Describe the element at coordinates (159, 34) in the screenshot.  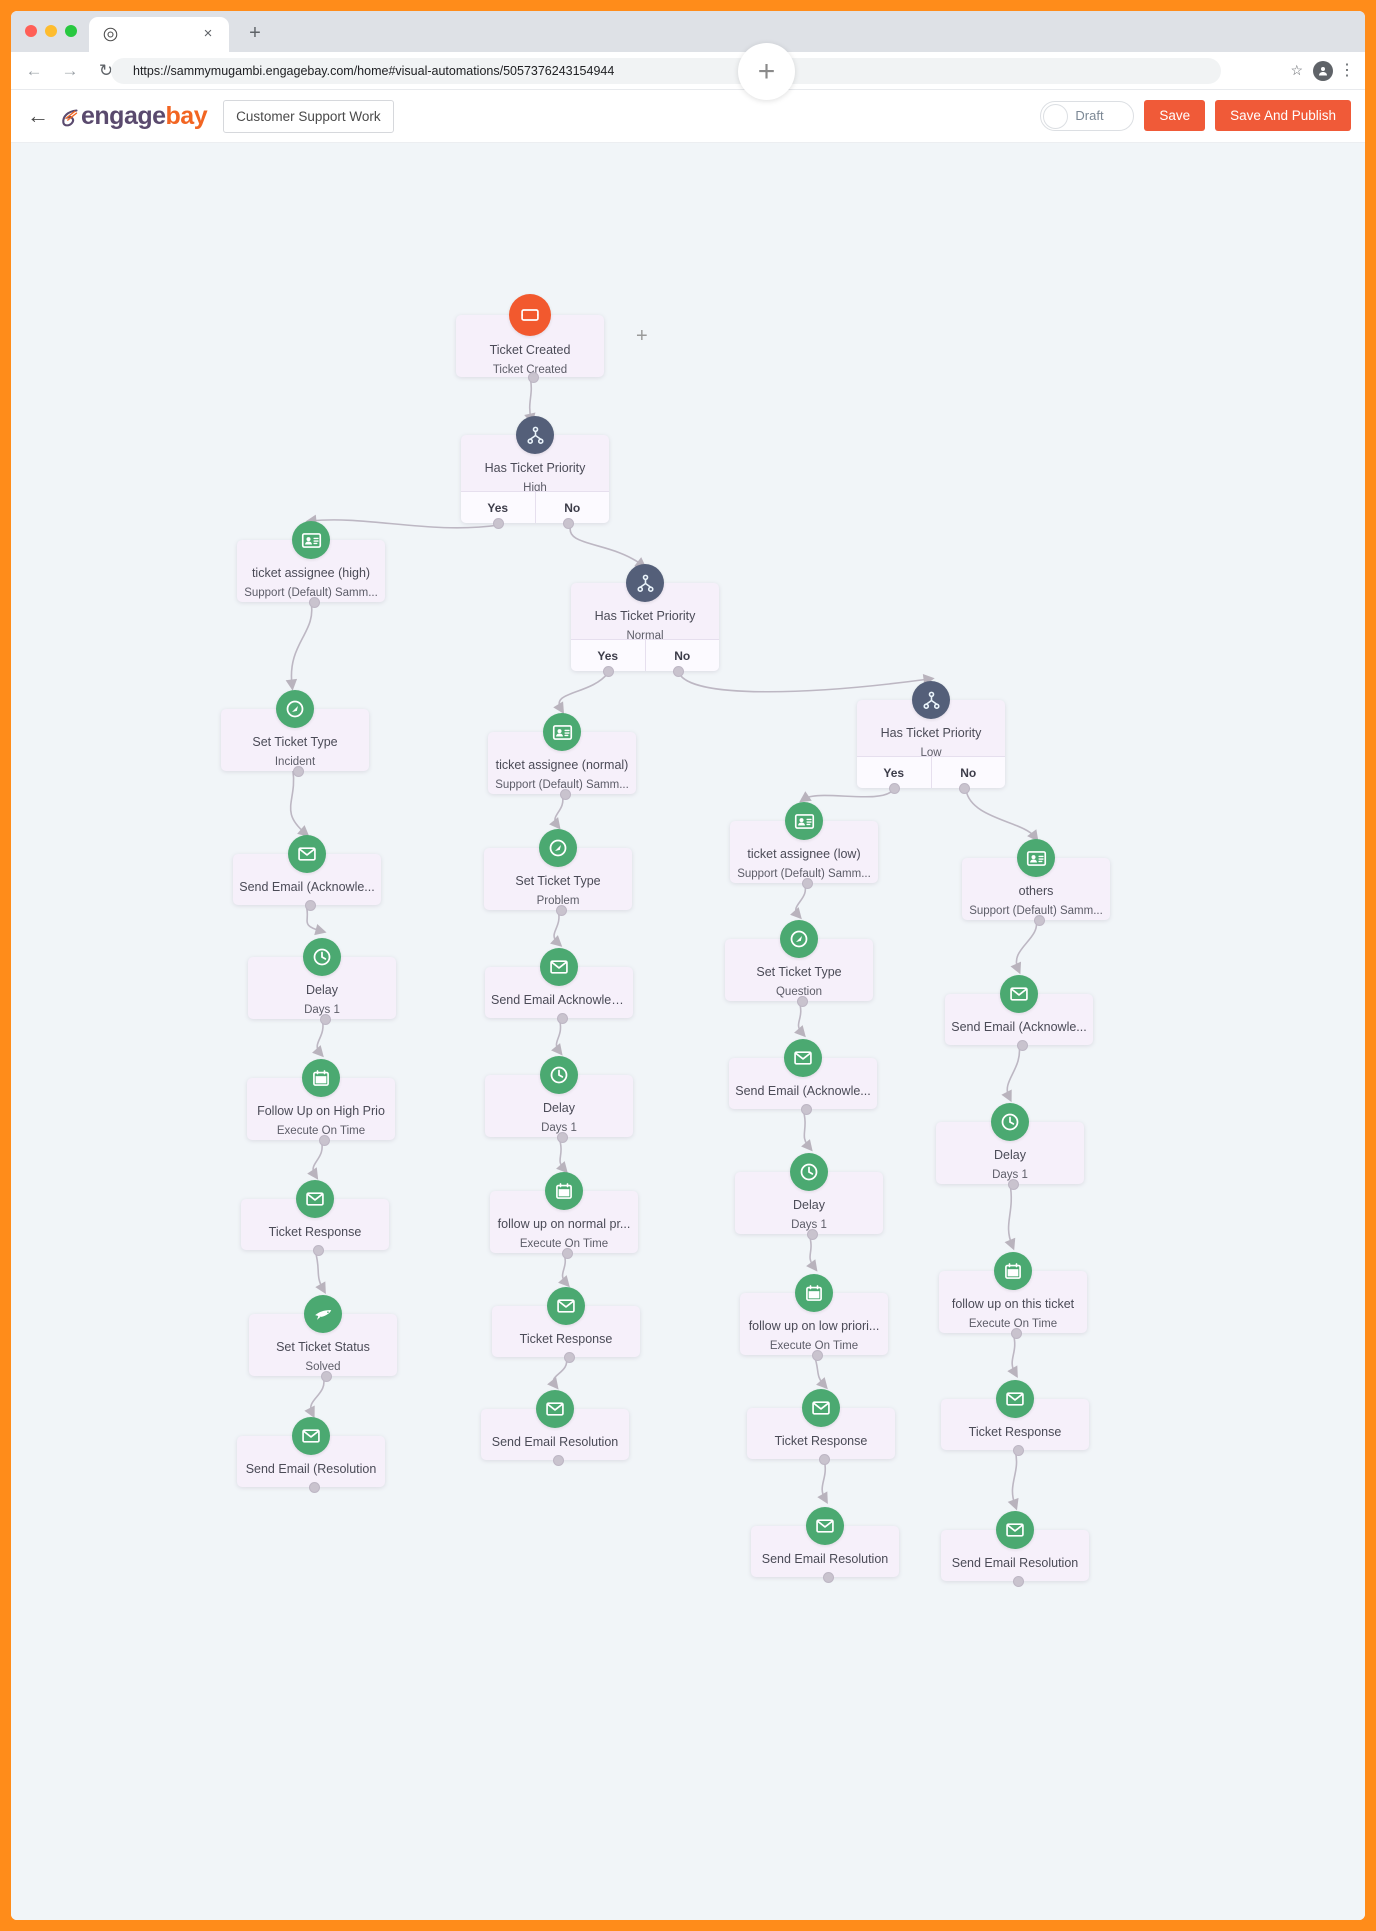
I see `browser-tab: ×` at that location.